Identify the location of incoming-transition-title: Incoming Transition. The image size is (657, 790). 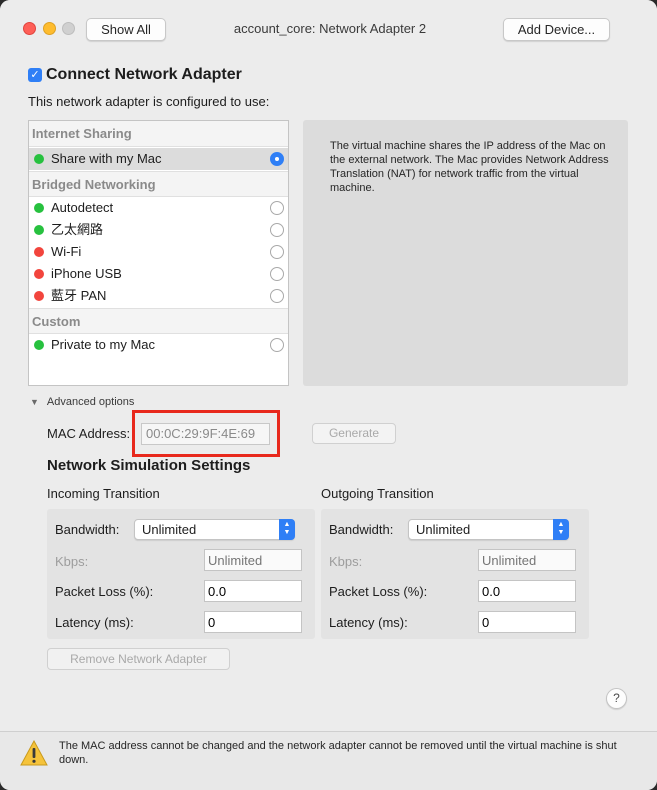
(103, 493).